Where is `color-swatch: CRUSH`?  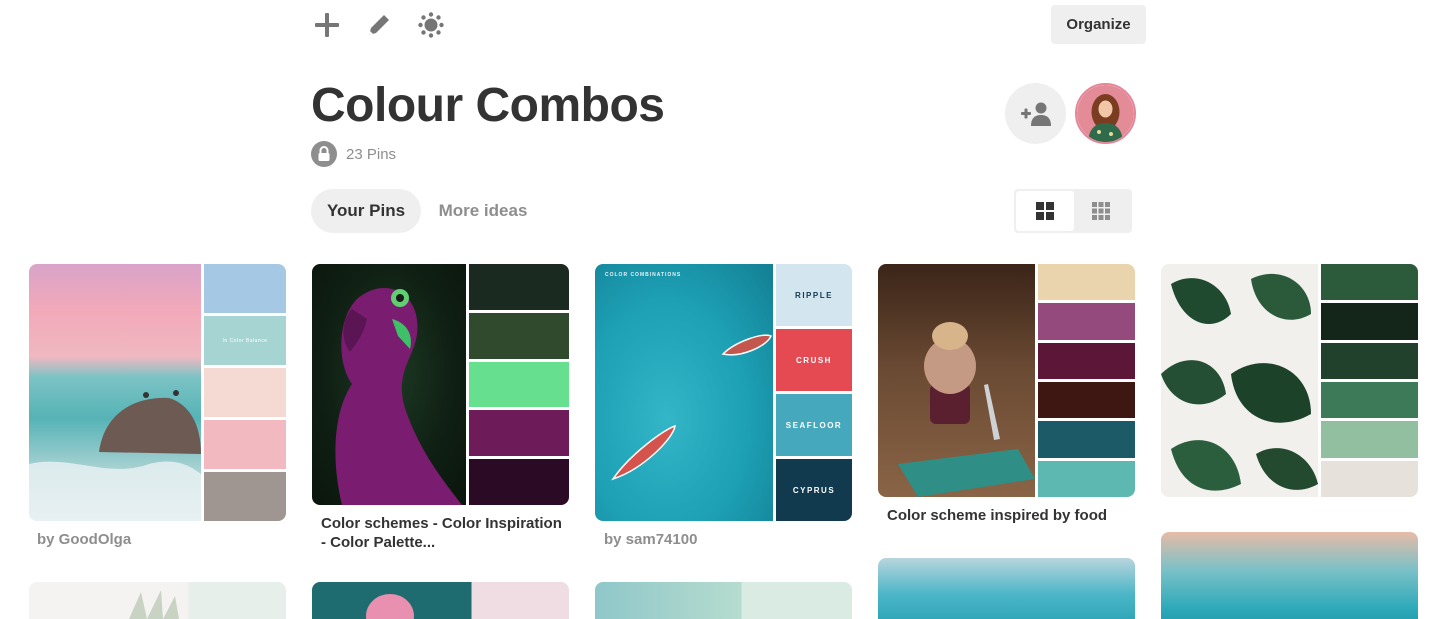 color-swatch: CRUSH is located at coordinates (814, 360).